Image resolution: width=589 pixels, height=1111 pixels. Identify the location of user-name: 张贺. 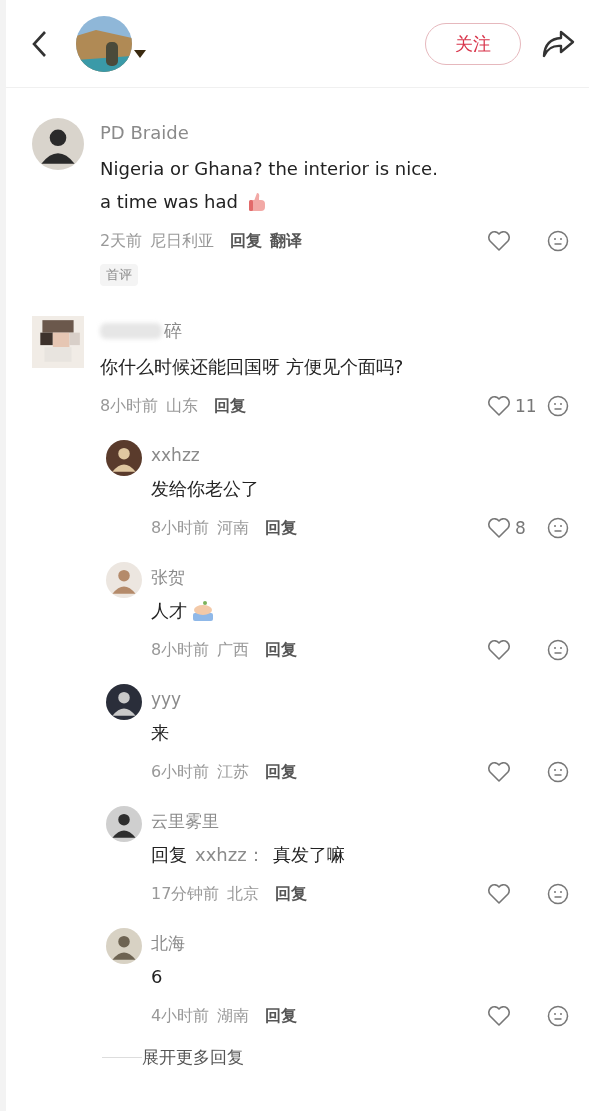
(168, 577).